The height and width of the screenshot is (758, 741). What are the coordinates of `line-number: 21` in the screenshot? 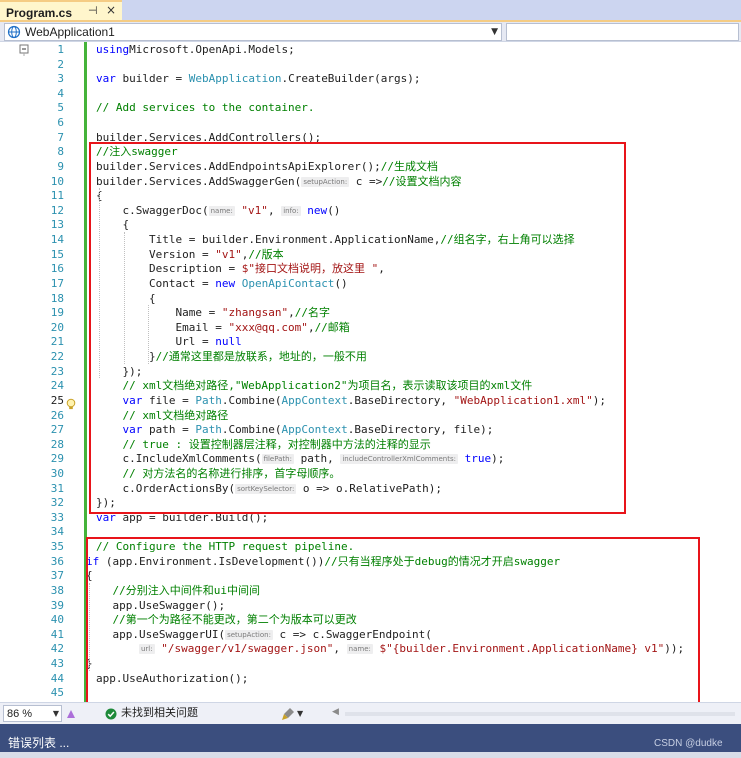 It's located at (57, 342).